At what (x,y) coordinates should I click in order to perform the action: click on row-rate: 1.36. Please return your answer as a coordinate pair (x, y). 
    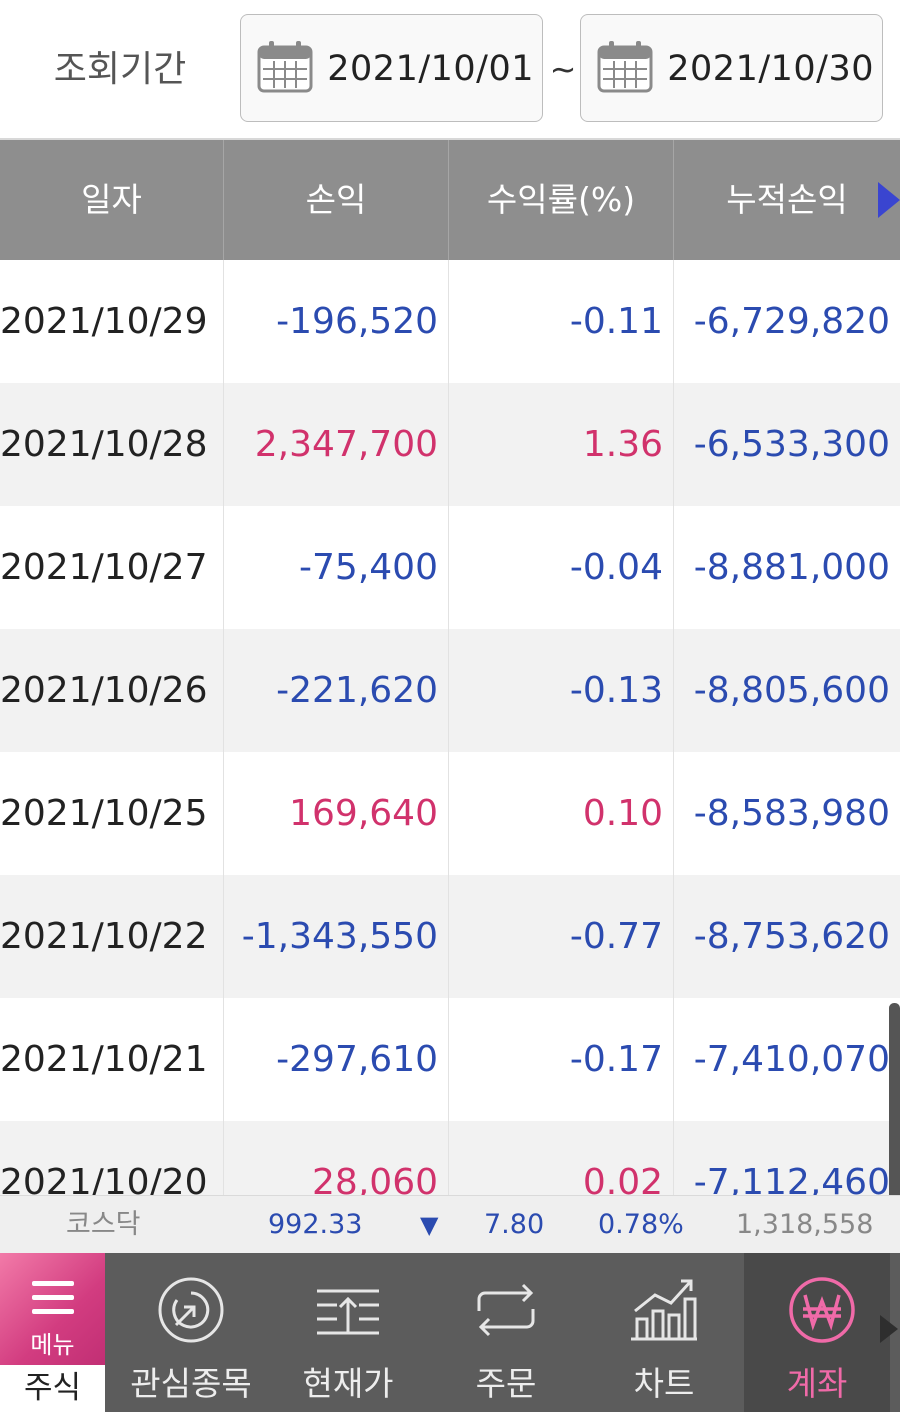
    Looking at the image, I should click on (561, 444).